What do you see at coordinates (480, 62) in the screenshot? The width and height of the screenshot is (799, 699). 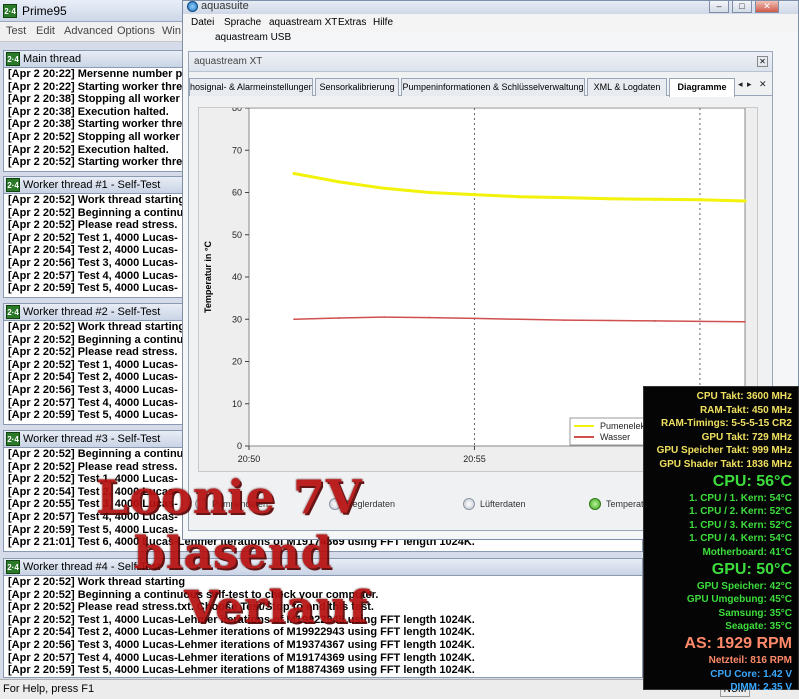 I see `panel-titlebar: aquastream XT ✕` at bounding box center [480, 62].